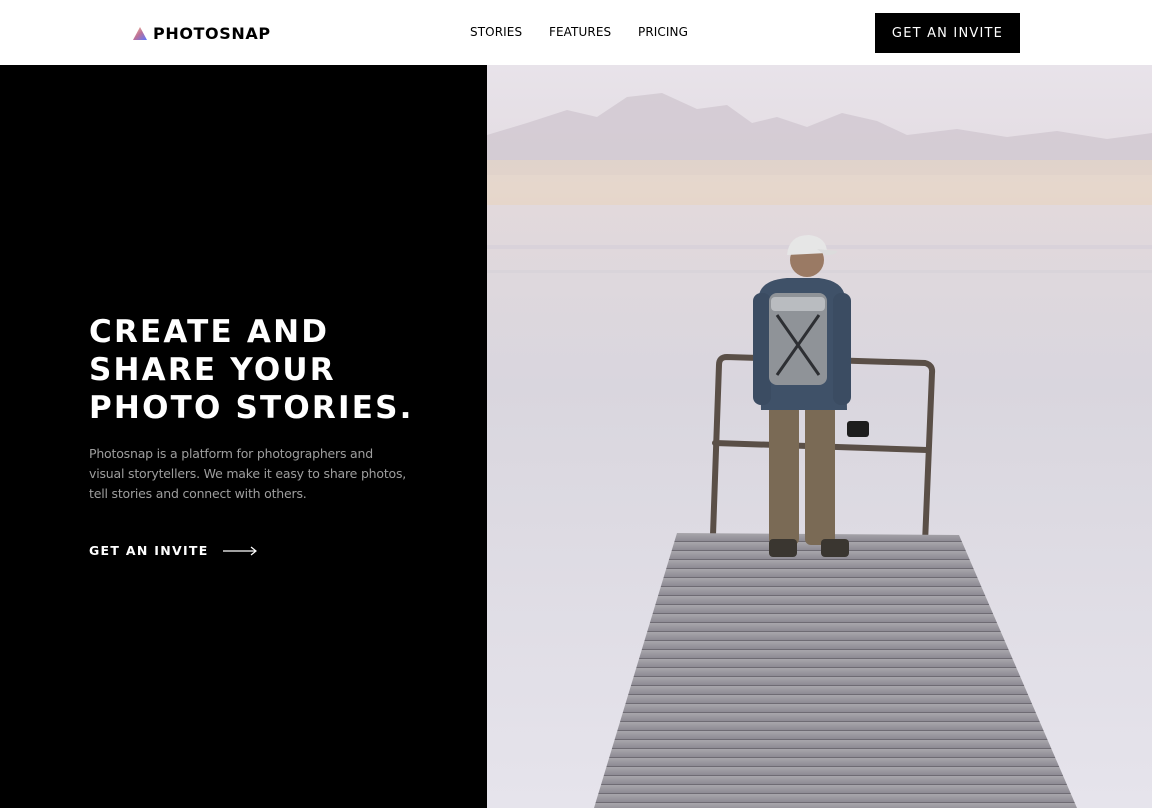  I want to click on arrow-right-icon, so click(239, 550).